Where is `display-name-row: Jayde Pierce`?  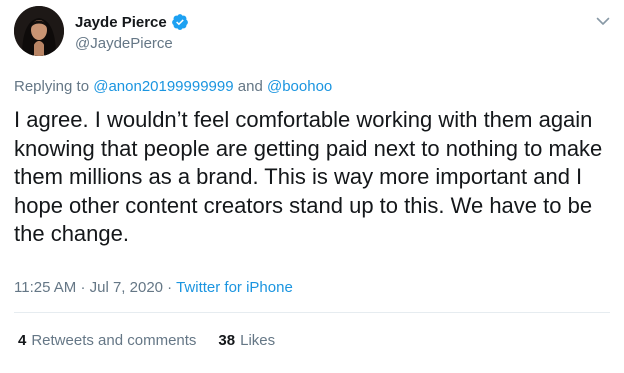
display-name-row: Jayde Pierce is located at coordinates (132, 22).